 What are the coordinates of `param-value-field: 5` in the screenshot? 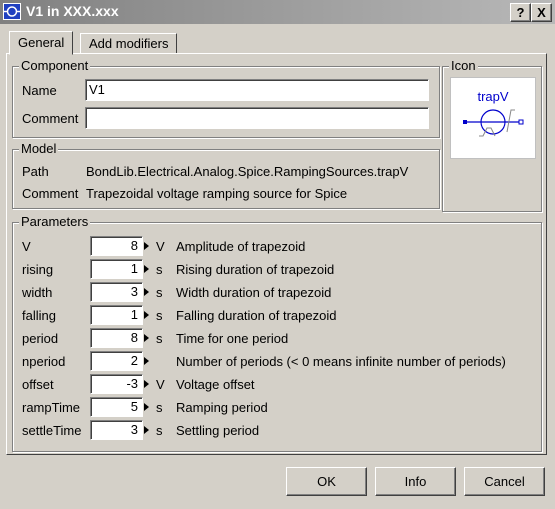 It's located at (116, 407).